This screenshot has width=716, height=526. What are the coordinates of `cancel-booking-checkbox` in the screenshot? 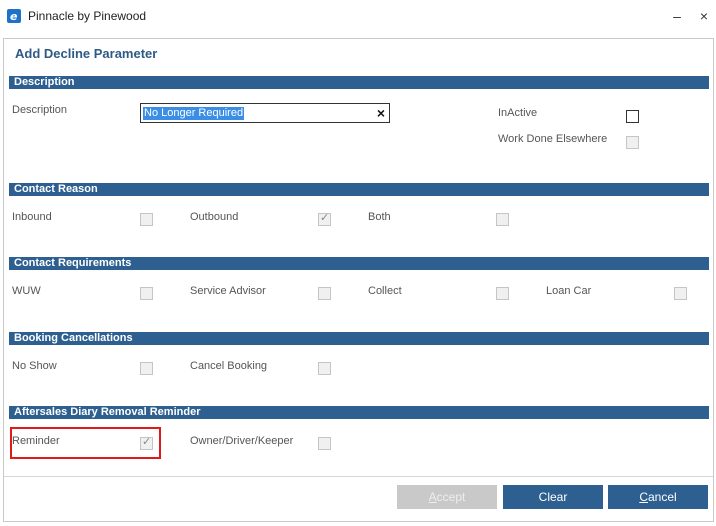 It's located at (324, 368).